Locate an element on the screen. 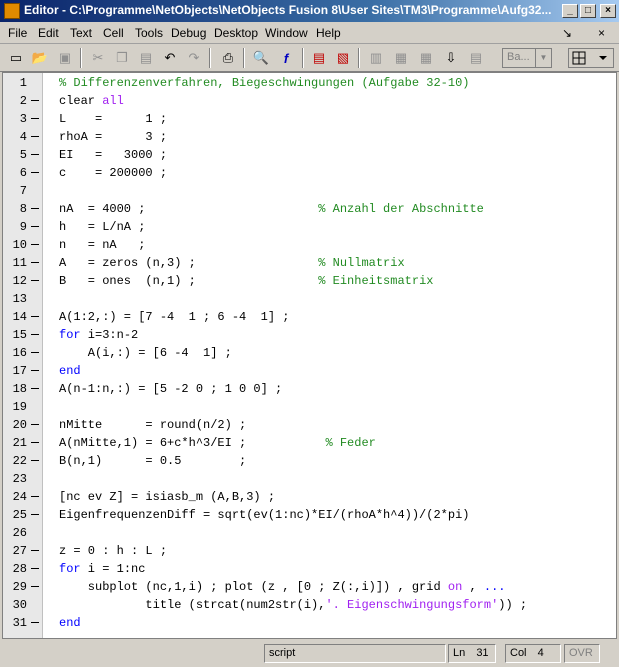 Image resolution: width=619 pixels, height=667 pixels. code-line: 21 A(nMitte,1) = 6+c*h^3/EI ; % Feder is located at coordinates (309, 443).